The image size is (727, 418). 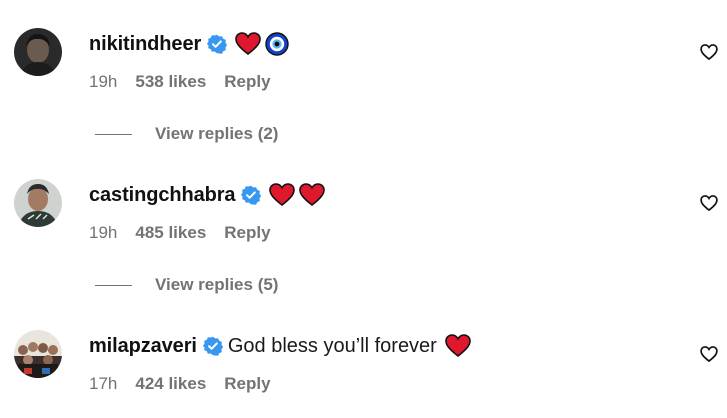 I want to click on username: nikitindheer, so click(x=145, y=44).